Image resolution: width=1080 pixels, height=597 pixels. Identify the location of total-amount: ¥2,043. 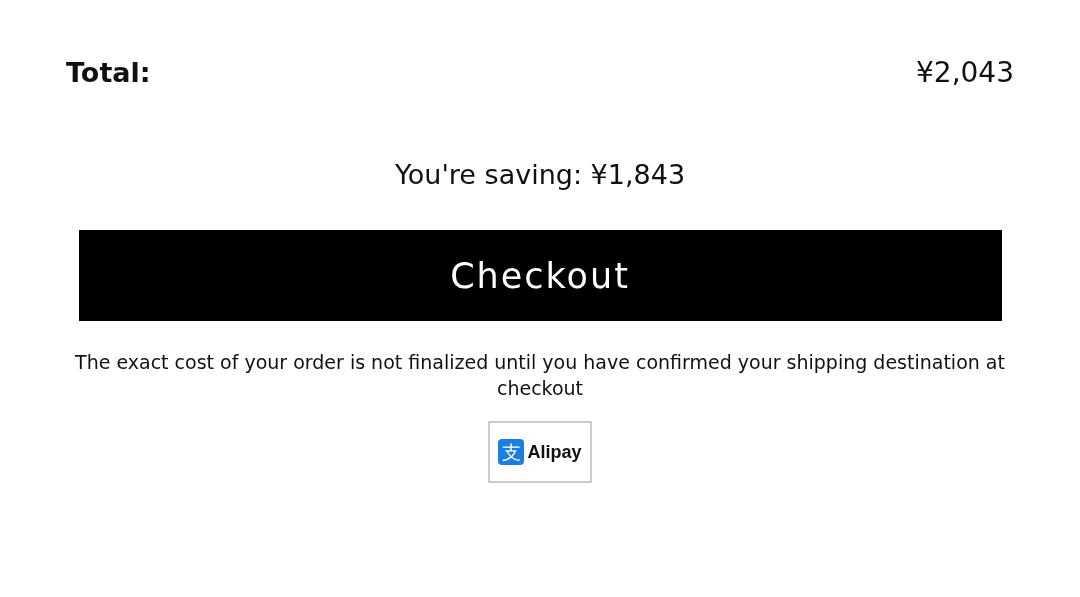
(965, 72).